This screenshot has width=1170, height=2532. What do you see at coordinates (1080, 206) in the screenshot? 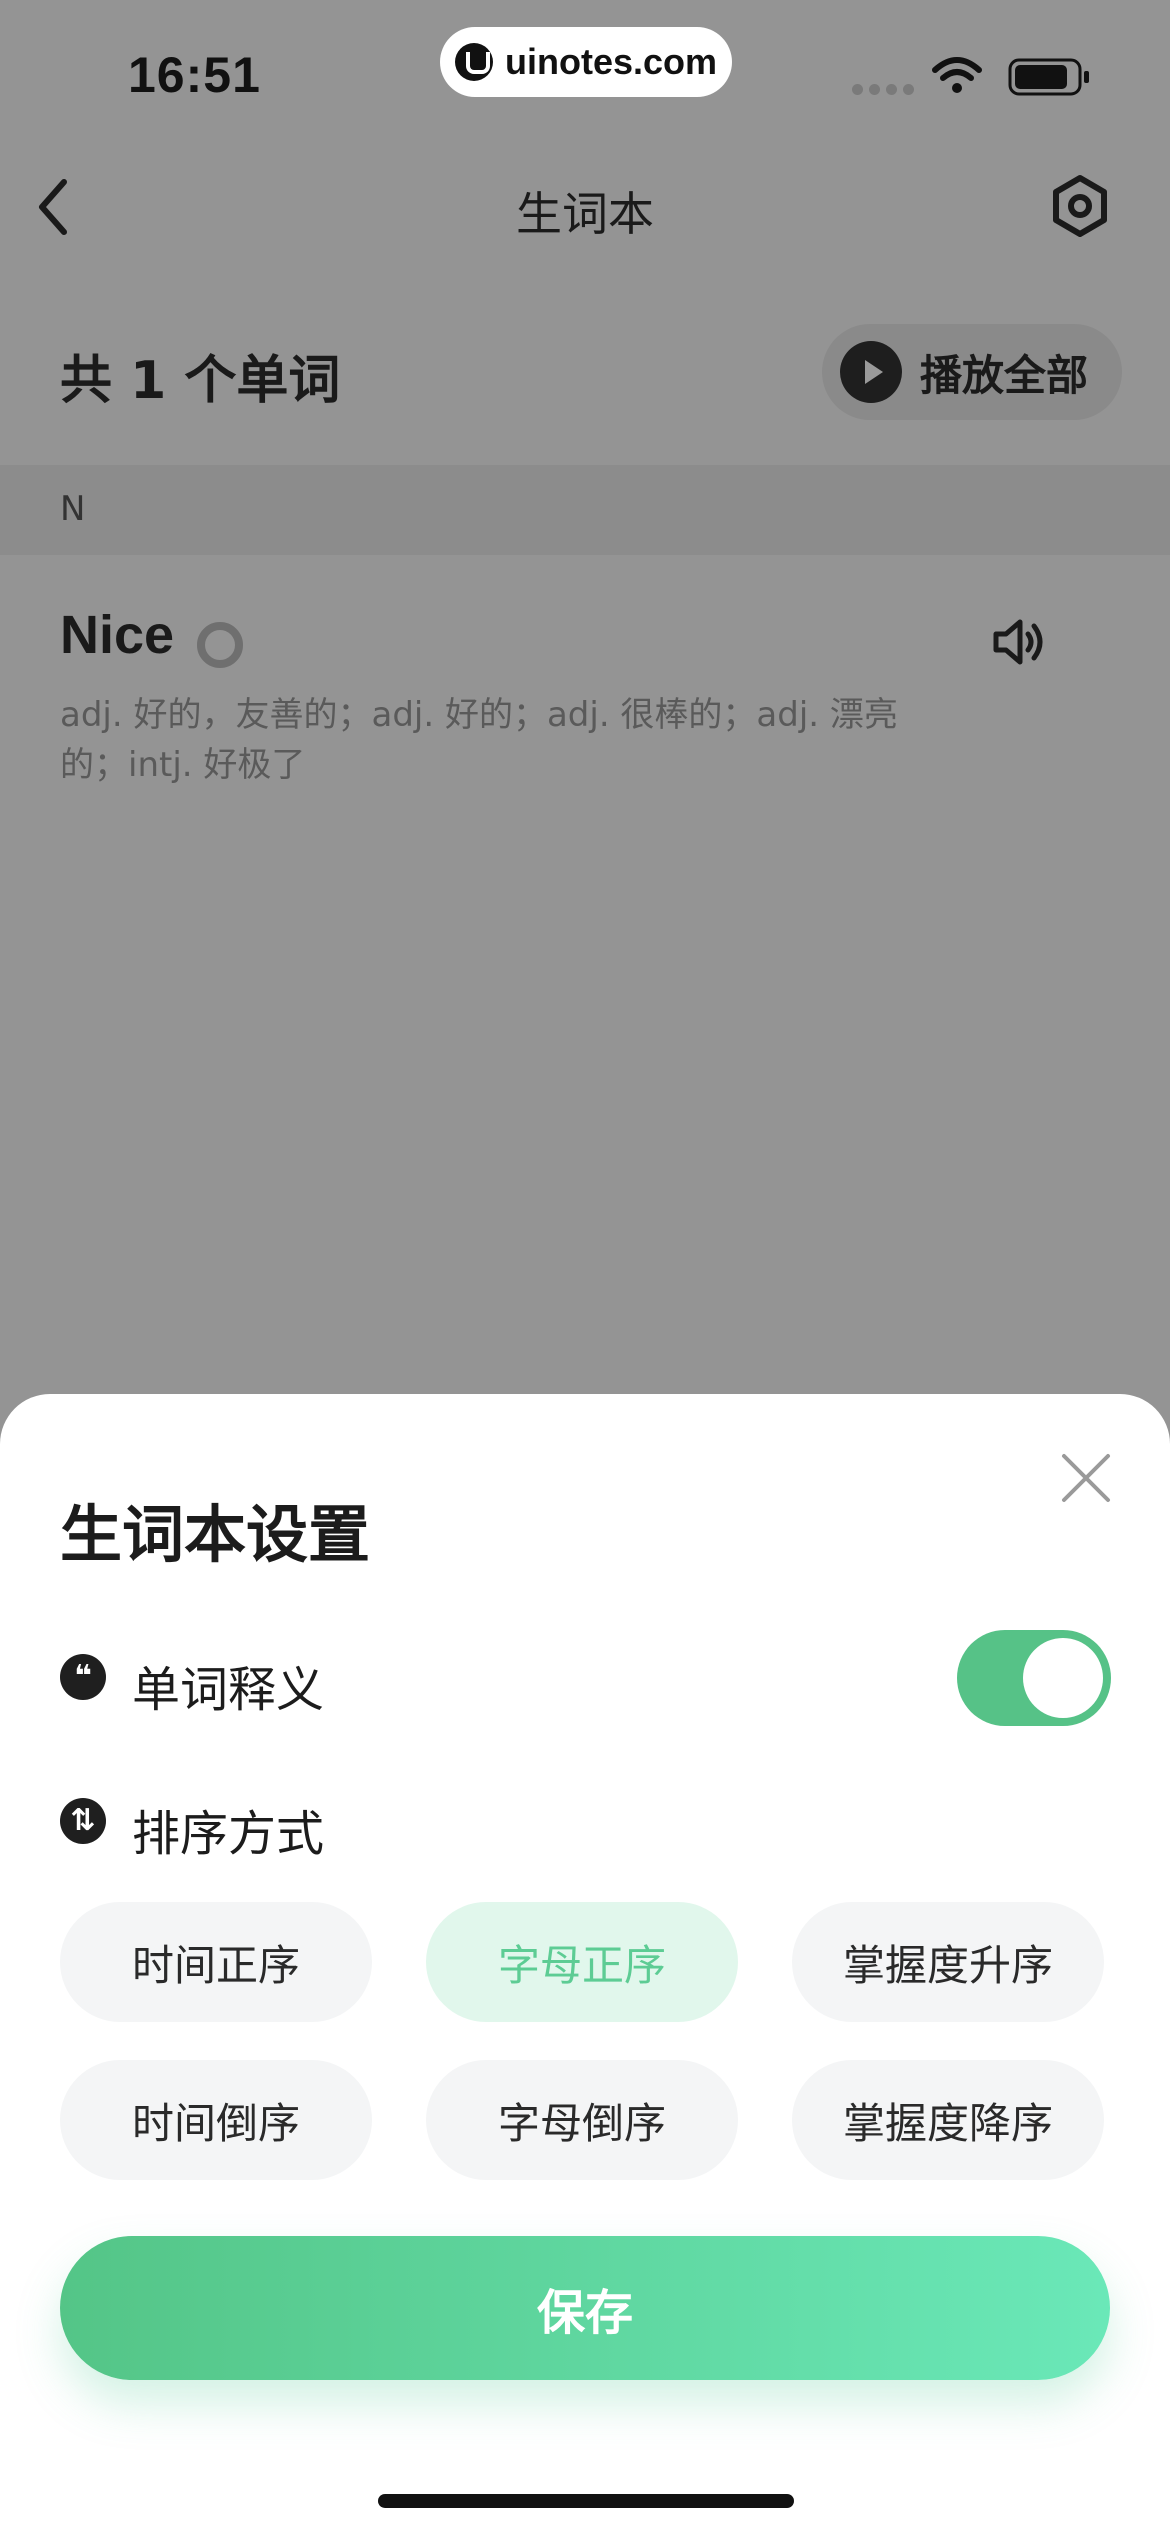
I see `settings-gear-icon` at bounding box center [1080, 206].